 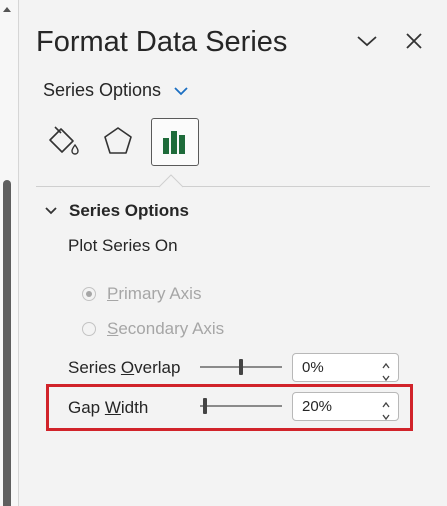 I want to click on primary-axis-radio, so click(x=89, y=294).